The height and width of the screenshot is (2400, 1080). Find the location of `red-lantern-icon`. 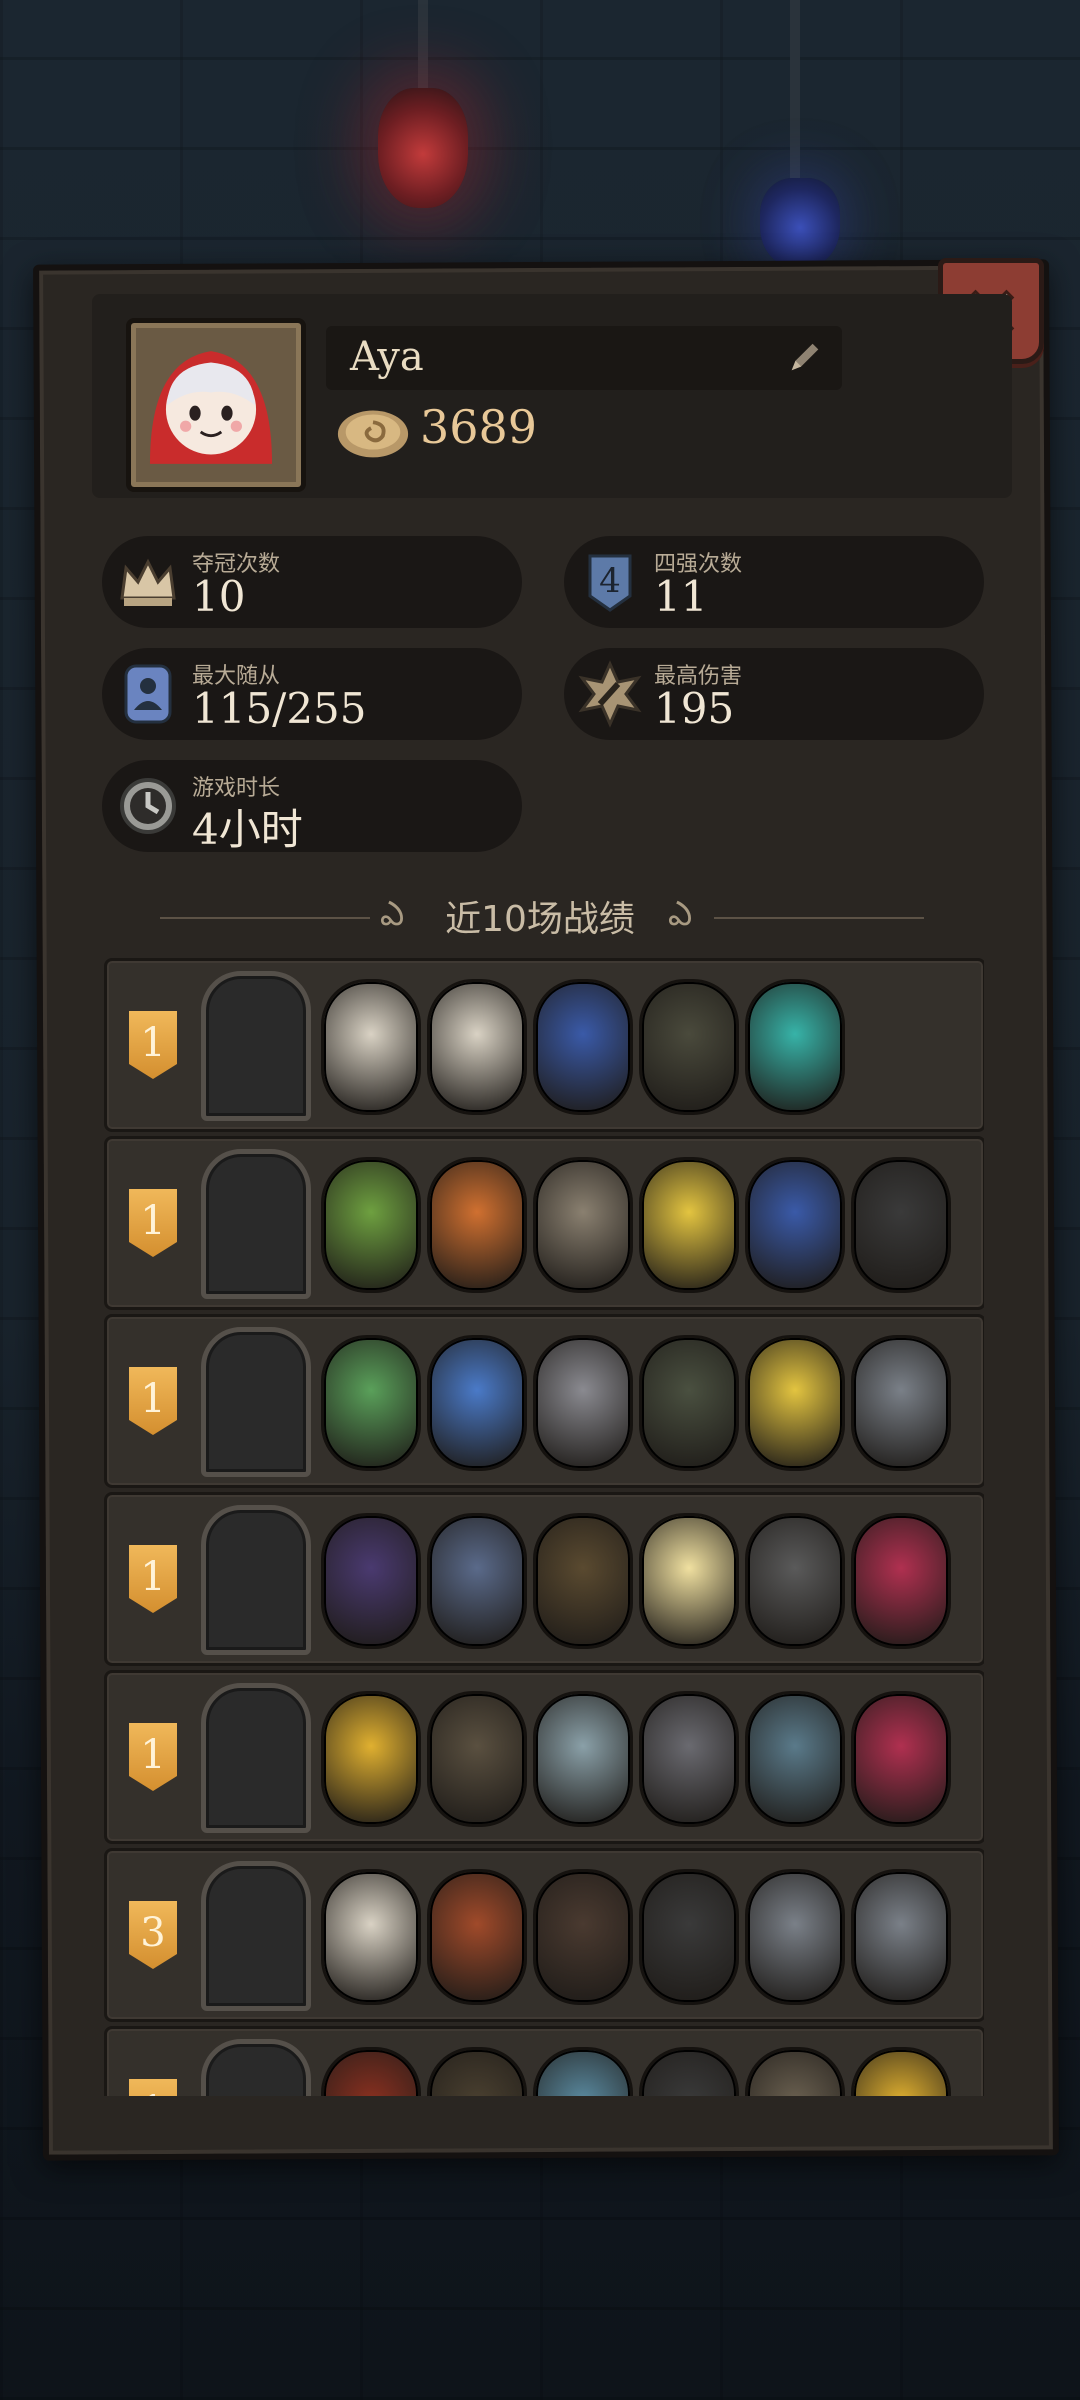

red-lantern-icon is located at coordinates (423, 148).